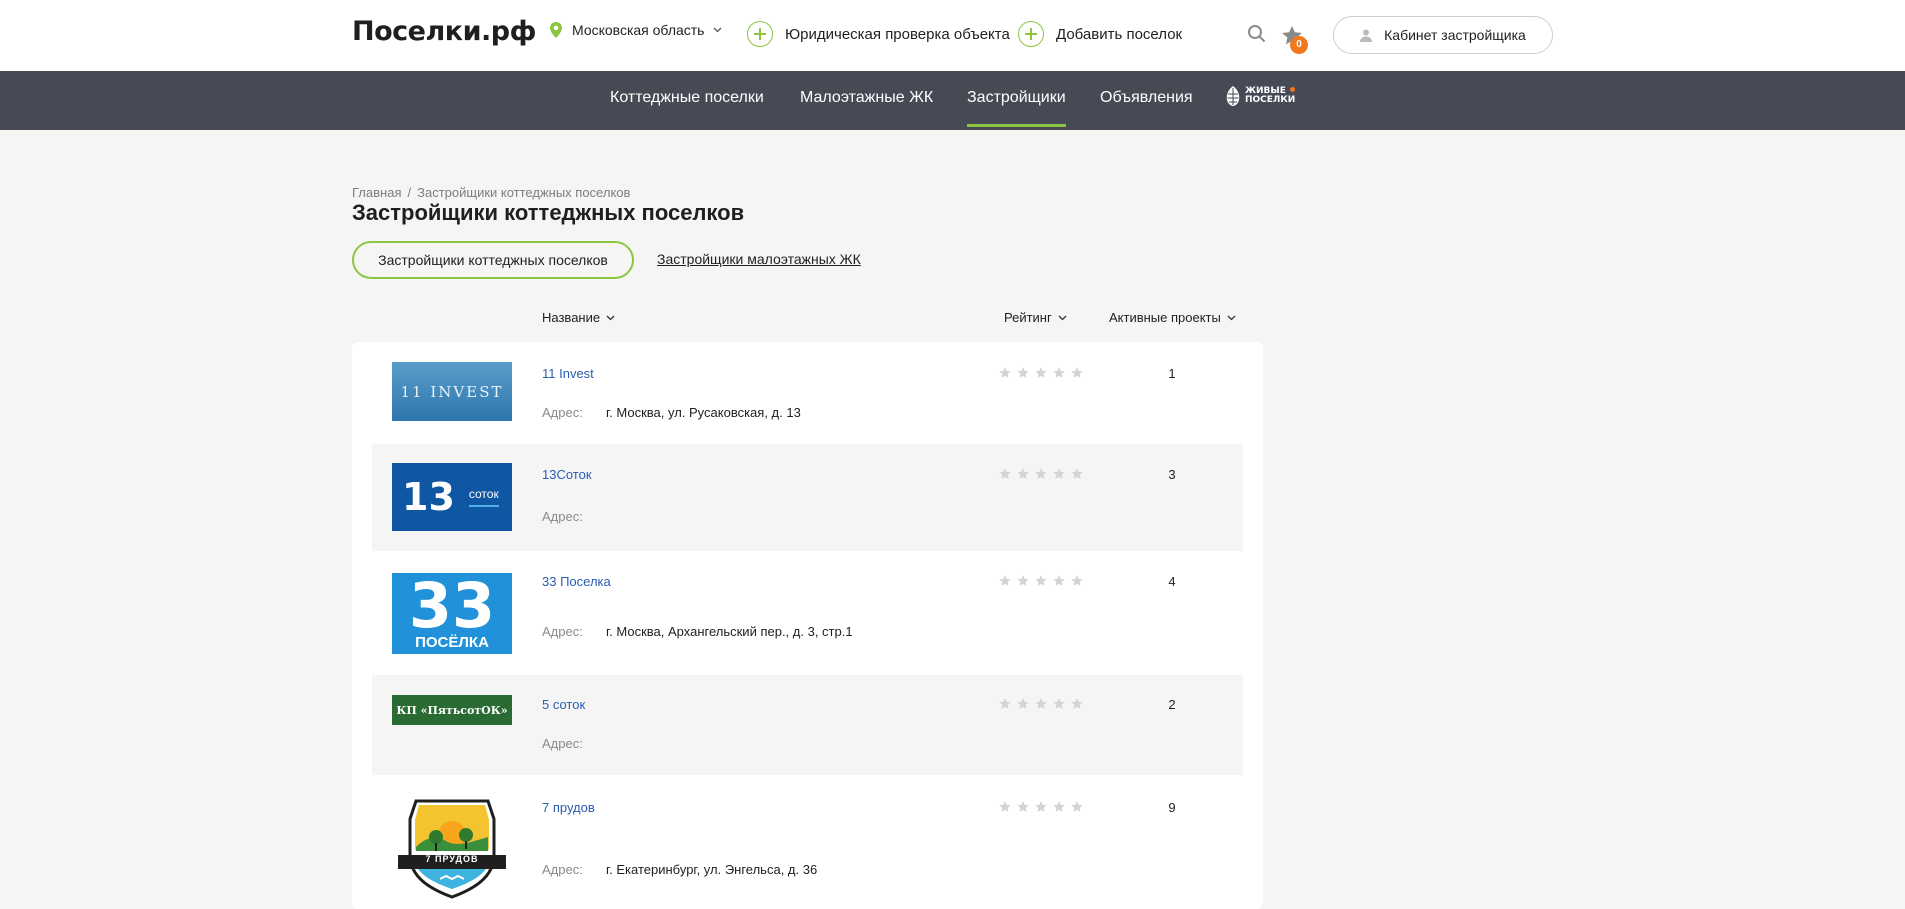  What do you see at coordinates (1119, 34) in the screenshot?
I see `add-village-label: Добавить поселок` at bounding box center [1119, 34].